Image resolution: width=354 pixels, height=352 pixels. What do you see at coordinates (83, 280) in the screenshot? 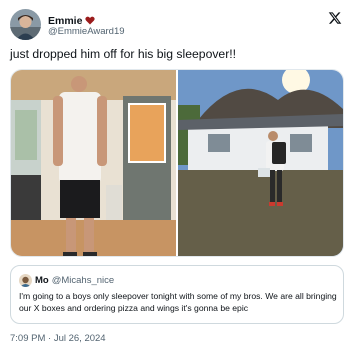
I see `quoted-author-handle: @Micahs_nice` at bounding box center [83, 280].